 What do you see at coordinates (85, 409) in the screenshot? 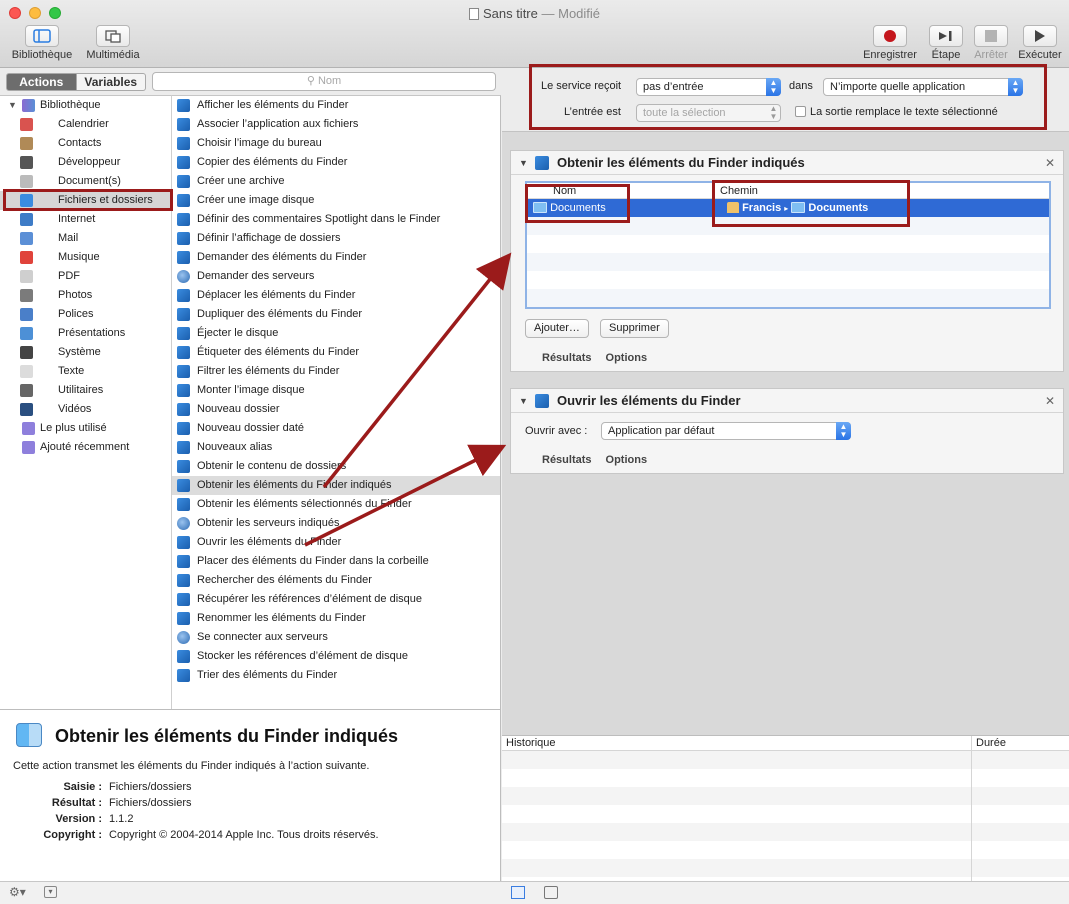
I see `library-item: Vidéos` at bounding box center [85, 409].